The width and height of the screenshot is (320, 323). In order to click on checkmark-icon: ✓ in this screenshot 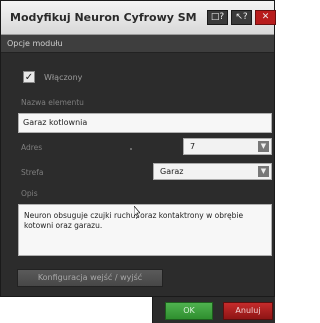, I will do `click(29, 77)`.